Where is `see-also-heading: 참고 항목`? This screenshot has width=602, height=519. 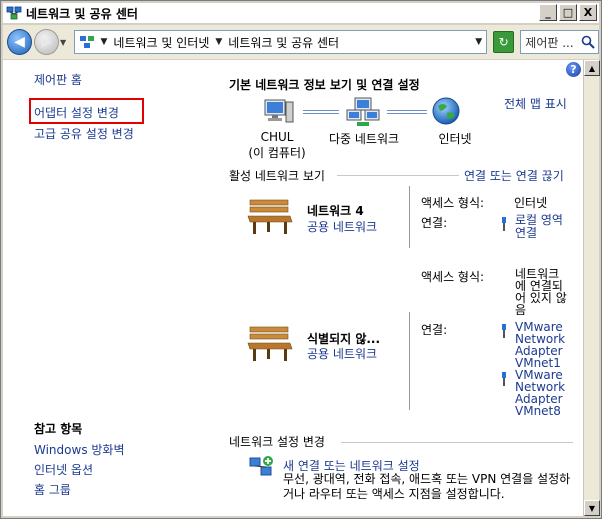
see-also-heading: 참고 항목 is located at coordinates (58, 429).